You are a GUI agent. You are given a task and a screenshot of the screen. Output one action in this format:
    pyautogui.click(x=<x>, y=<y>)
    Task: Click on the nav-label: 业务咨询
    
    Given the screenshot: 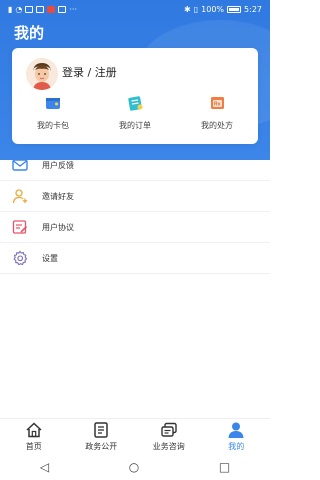 What is the action you would take?
    pyautogui.click(x=168, y=446)
    